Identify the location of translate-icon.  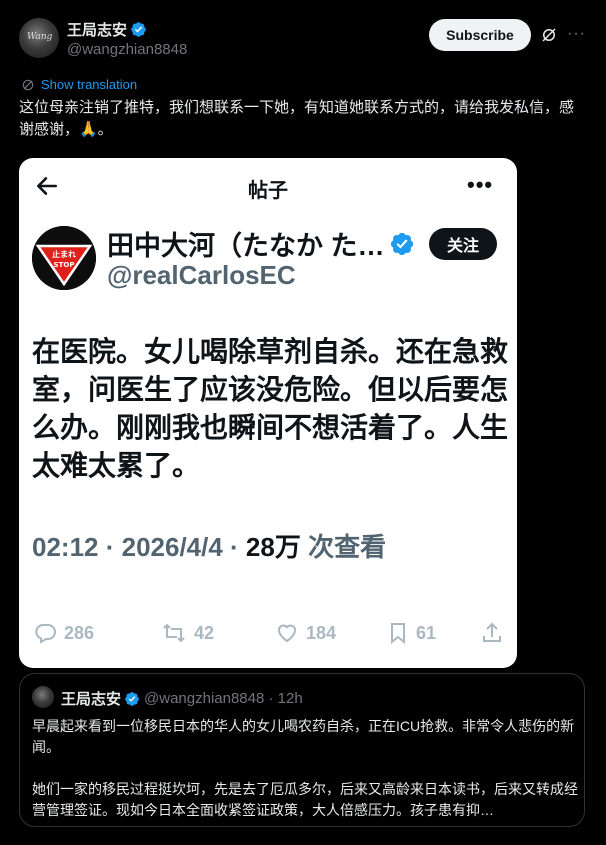
(28, 84).